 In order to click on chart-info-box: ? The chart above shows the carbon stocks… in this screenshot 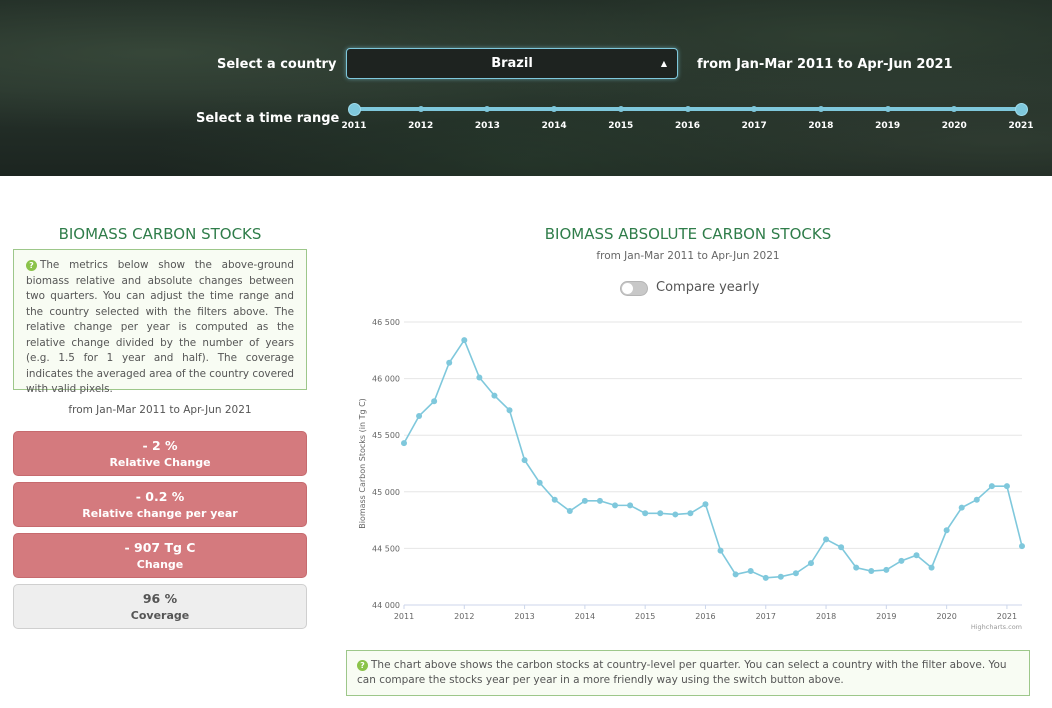, I will do `click(688, 673)`.